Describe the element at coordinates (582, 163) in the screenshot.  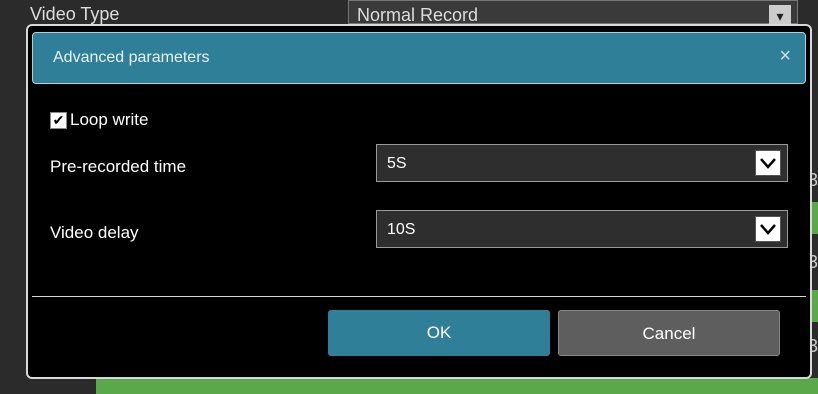
I see `pre-recorded-time-select: 5S` at that location.